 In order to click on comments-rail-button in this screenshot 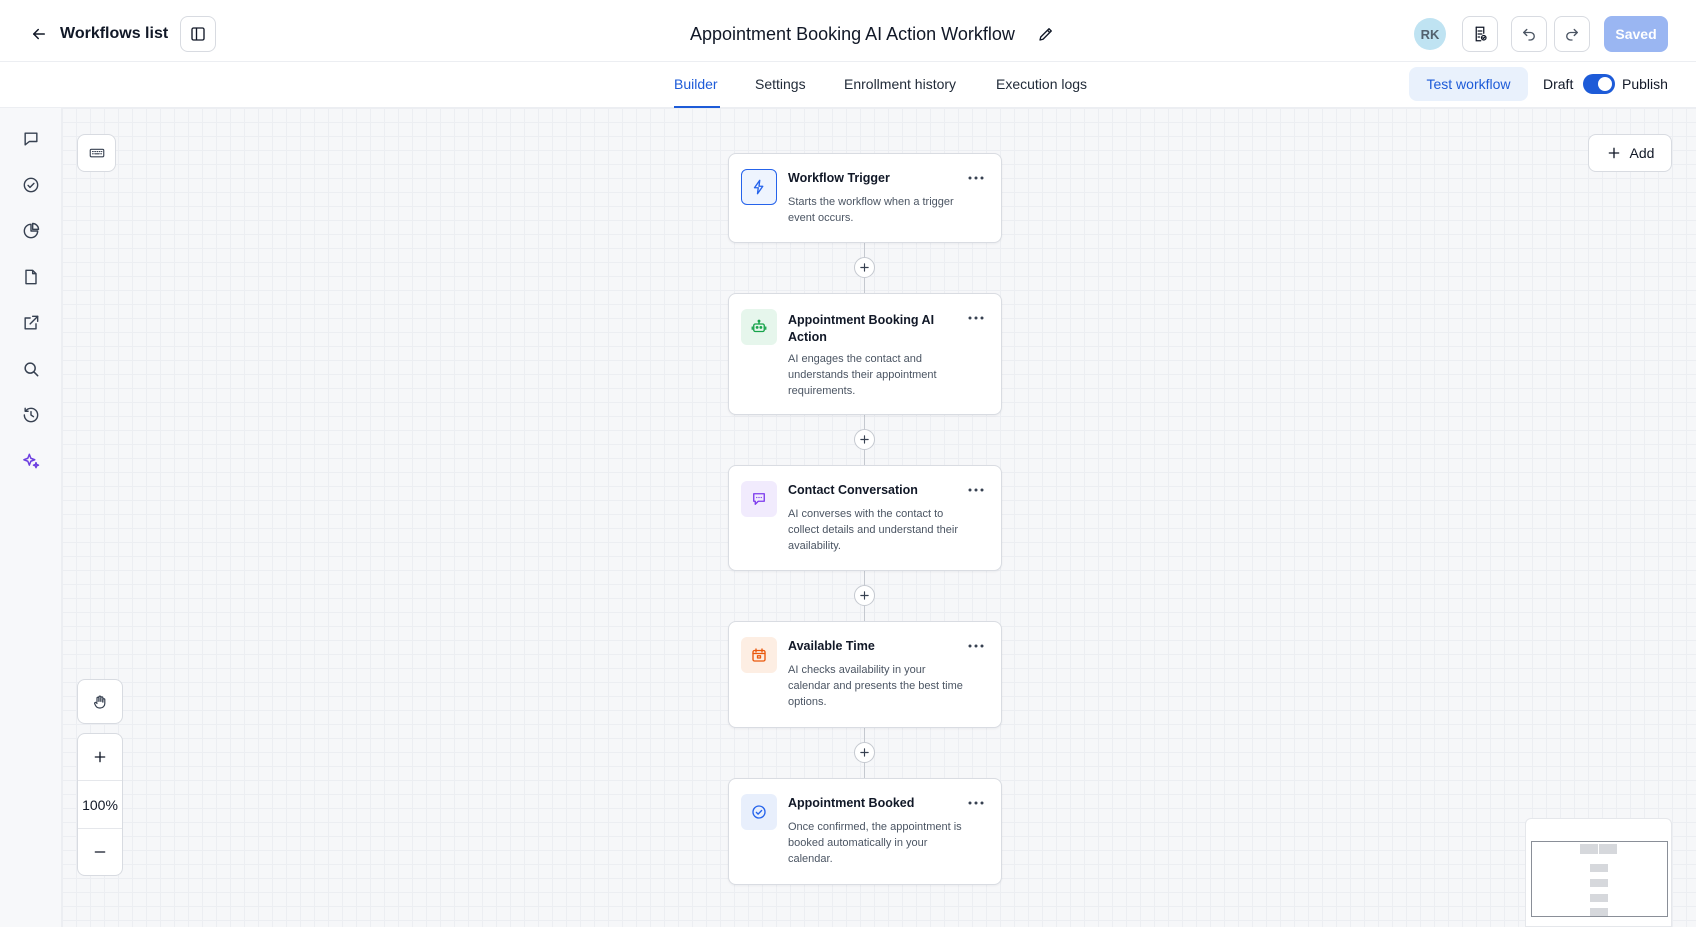, I will do `click(31, 139)`.